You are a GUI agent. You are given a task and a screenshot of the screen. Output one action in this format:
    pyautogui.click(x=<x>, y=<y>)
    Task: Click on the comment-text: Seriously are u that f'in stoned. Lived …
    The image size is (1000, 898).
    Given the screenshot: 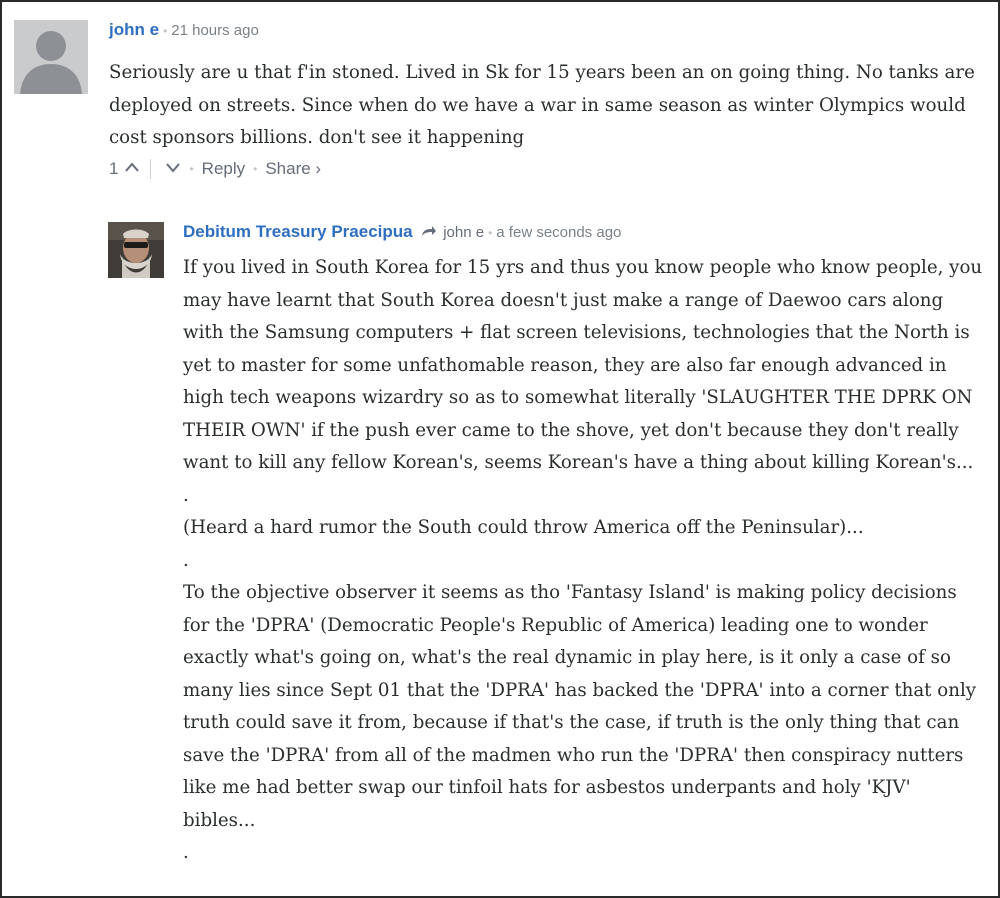 What is the action you would take?
    pyautogui.click(x=549, y=106)
    